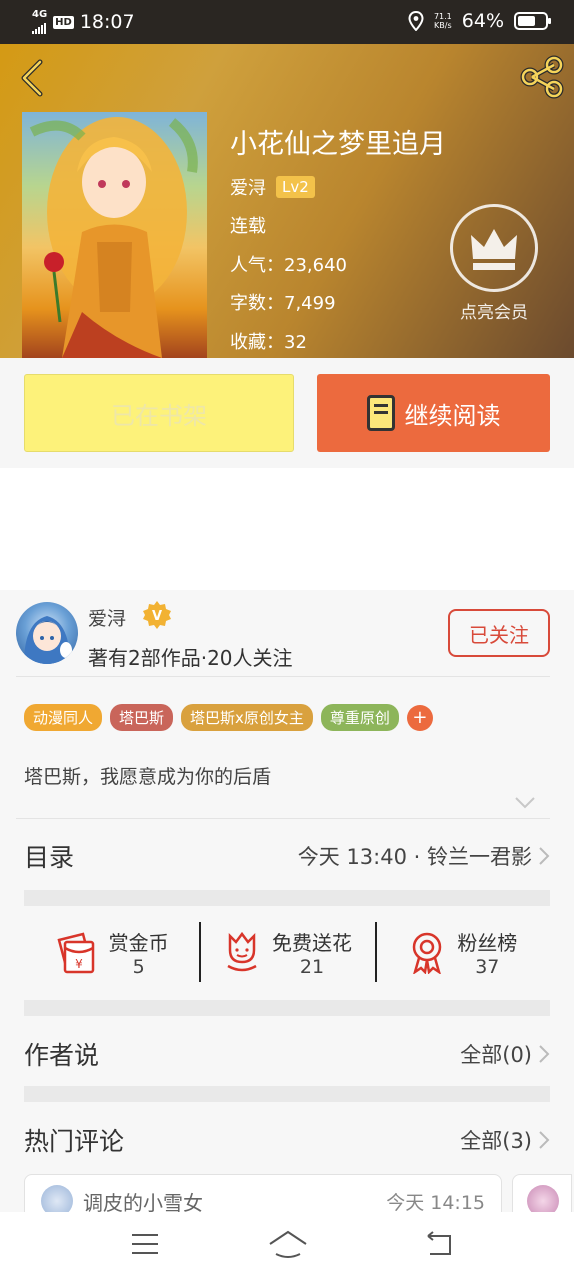 Image resolution: width=574 pixels, height=1280 pixels. I want to click on tag-1: 塔巴斯, so click(142, 717).